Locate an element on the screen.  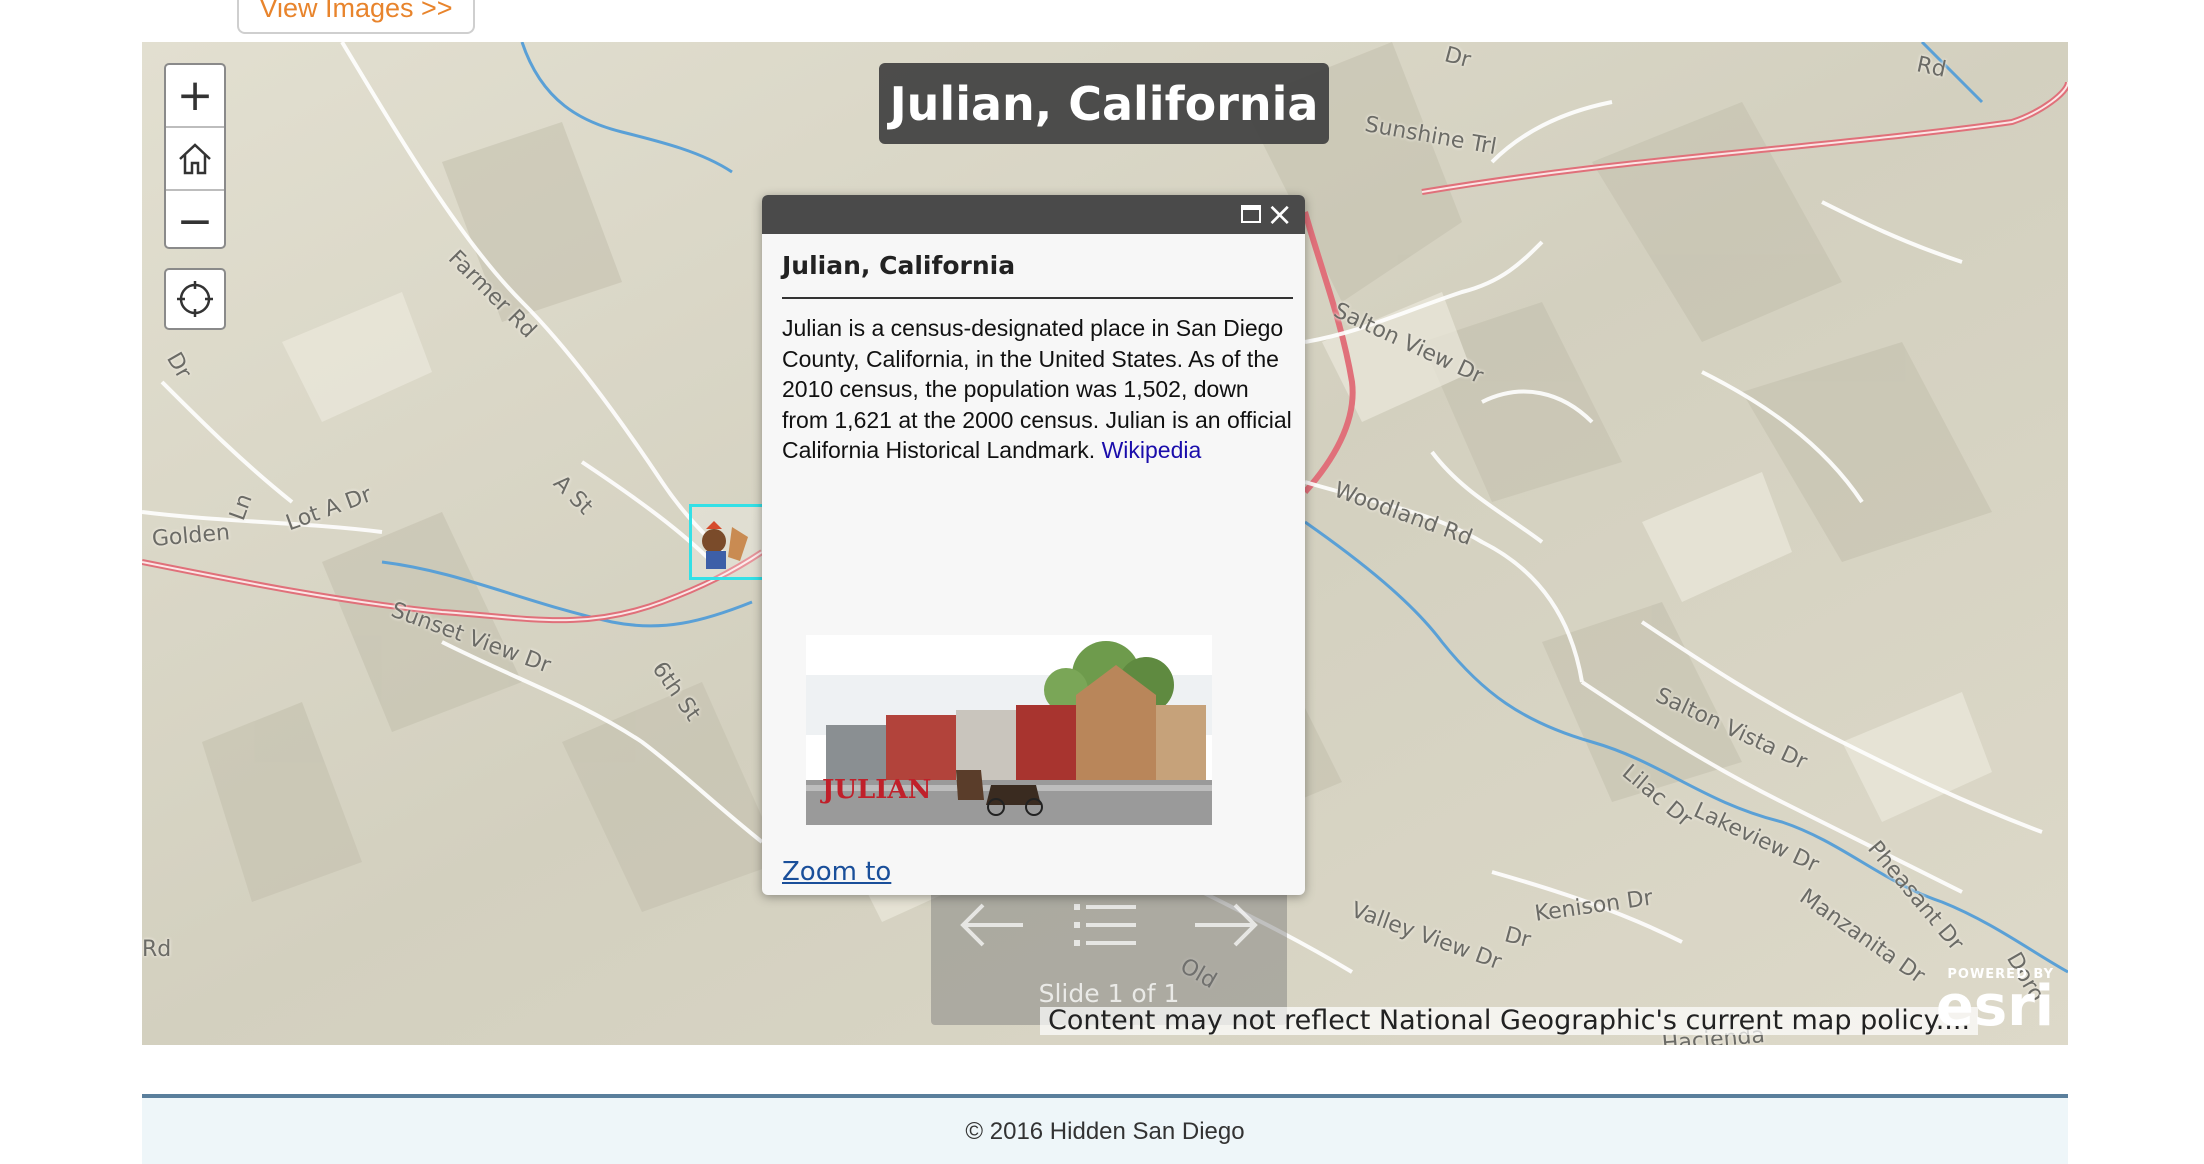
zoom-control: + − is located at coordinates (195, 156).